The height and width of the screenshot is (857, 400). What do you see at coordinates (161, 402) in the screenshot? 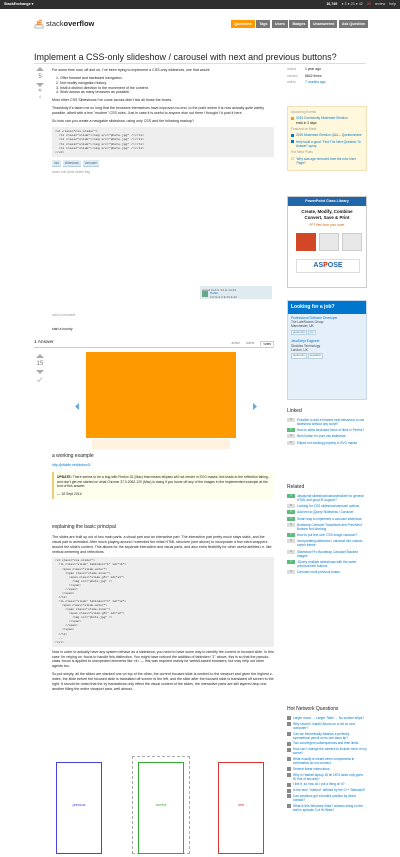
I see `demo-slide` at bounding box center [161, 402].